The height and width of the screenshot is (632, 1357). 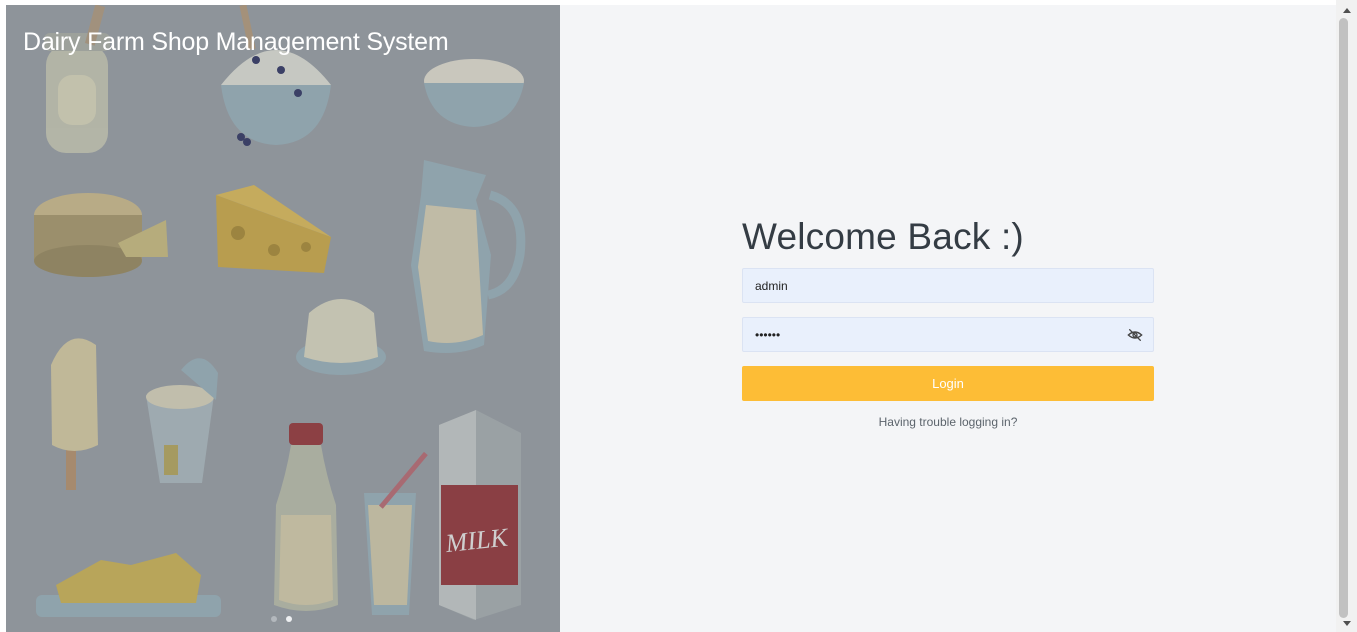 I want to click on cream-bowl-illustration, so click(x=276, y=75).